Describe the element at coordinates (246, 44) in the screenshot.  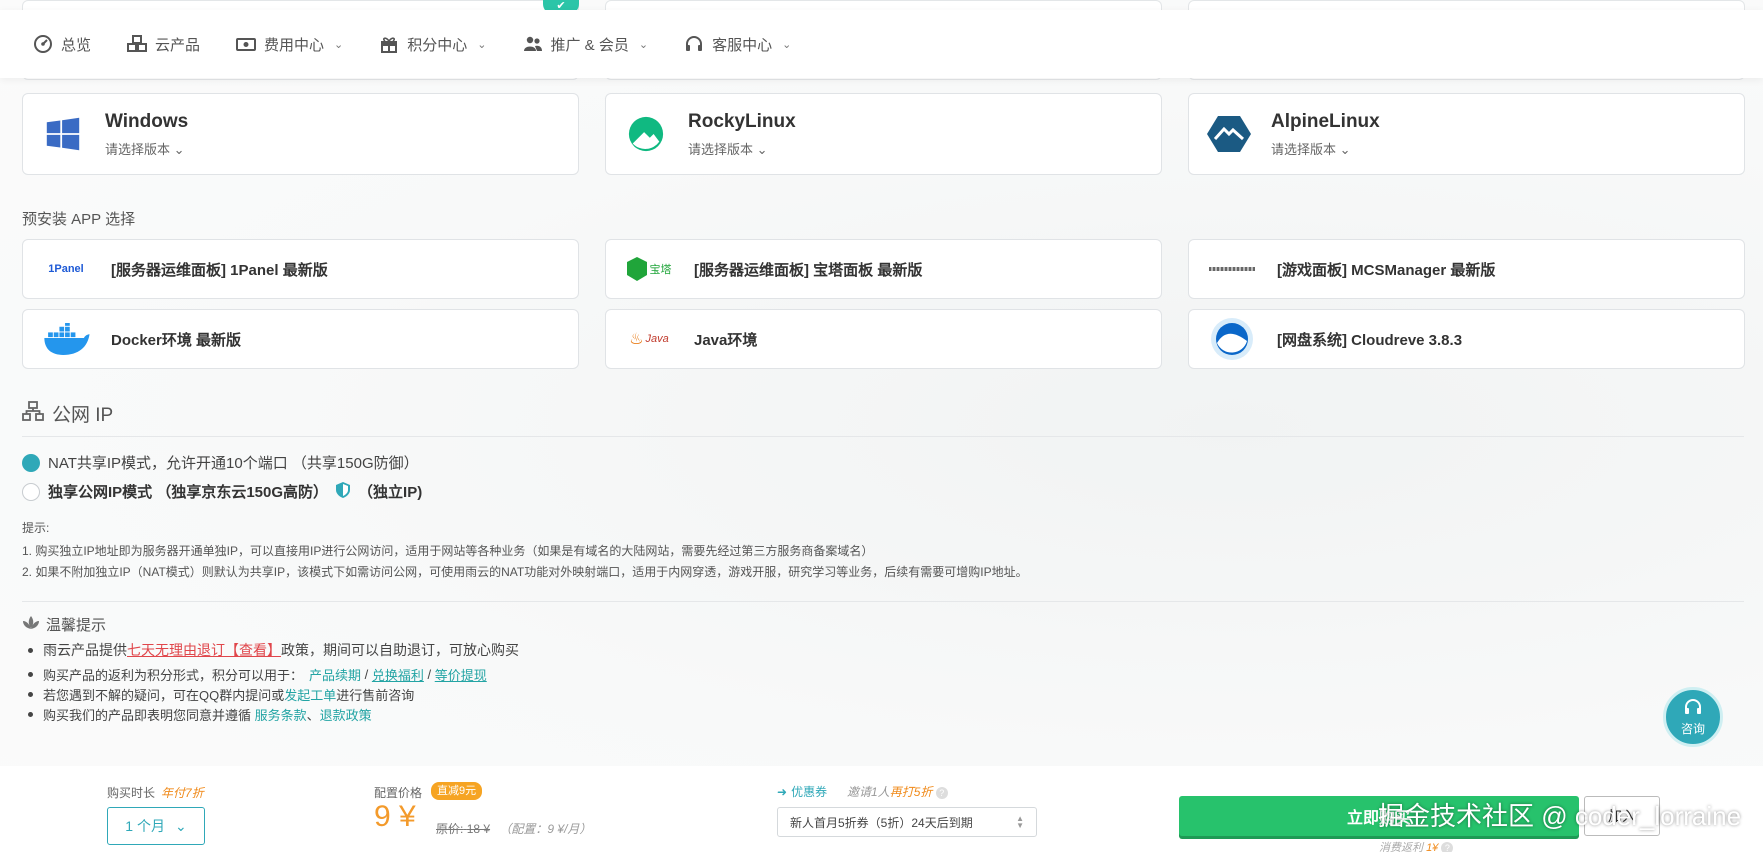
I see `money-icon` at that location.